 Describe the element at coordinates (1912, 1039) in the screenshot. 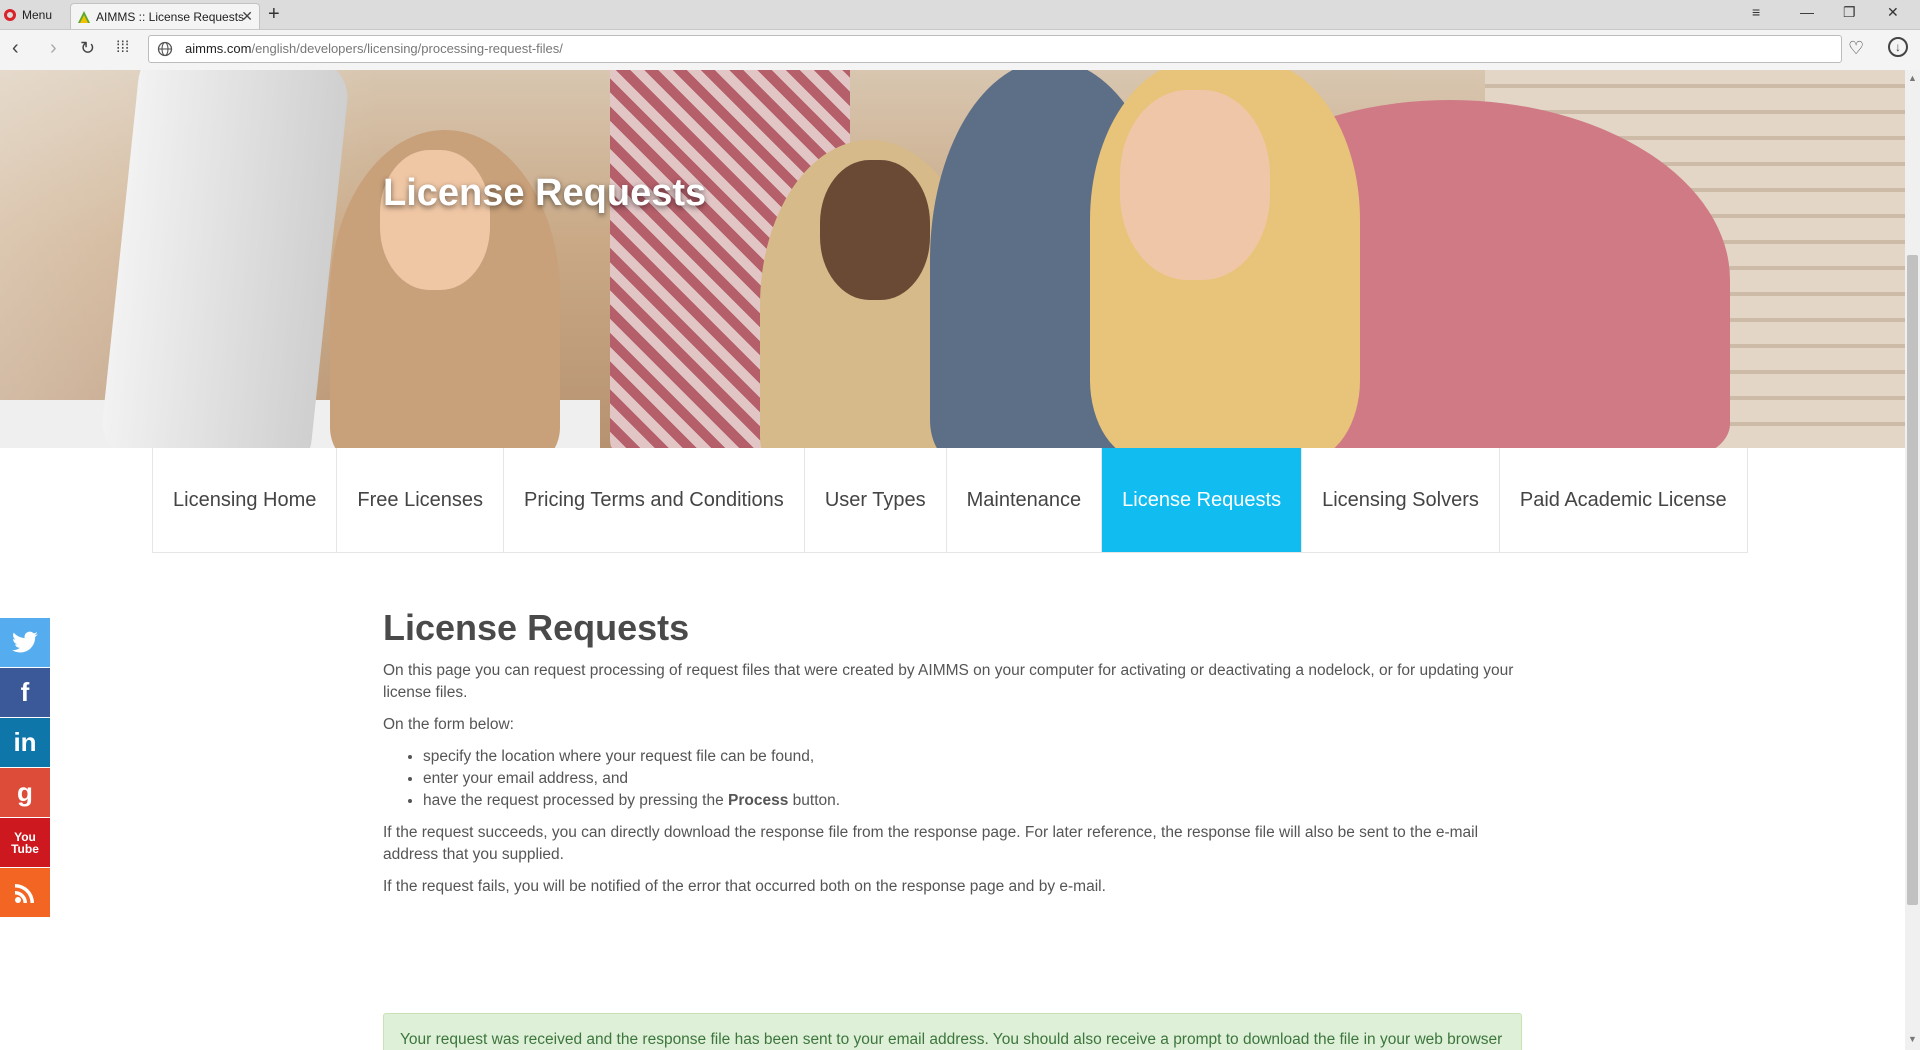

I see `scroll-down-icon: ▼` at that location.